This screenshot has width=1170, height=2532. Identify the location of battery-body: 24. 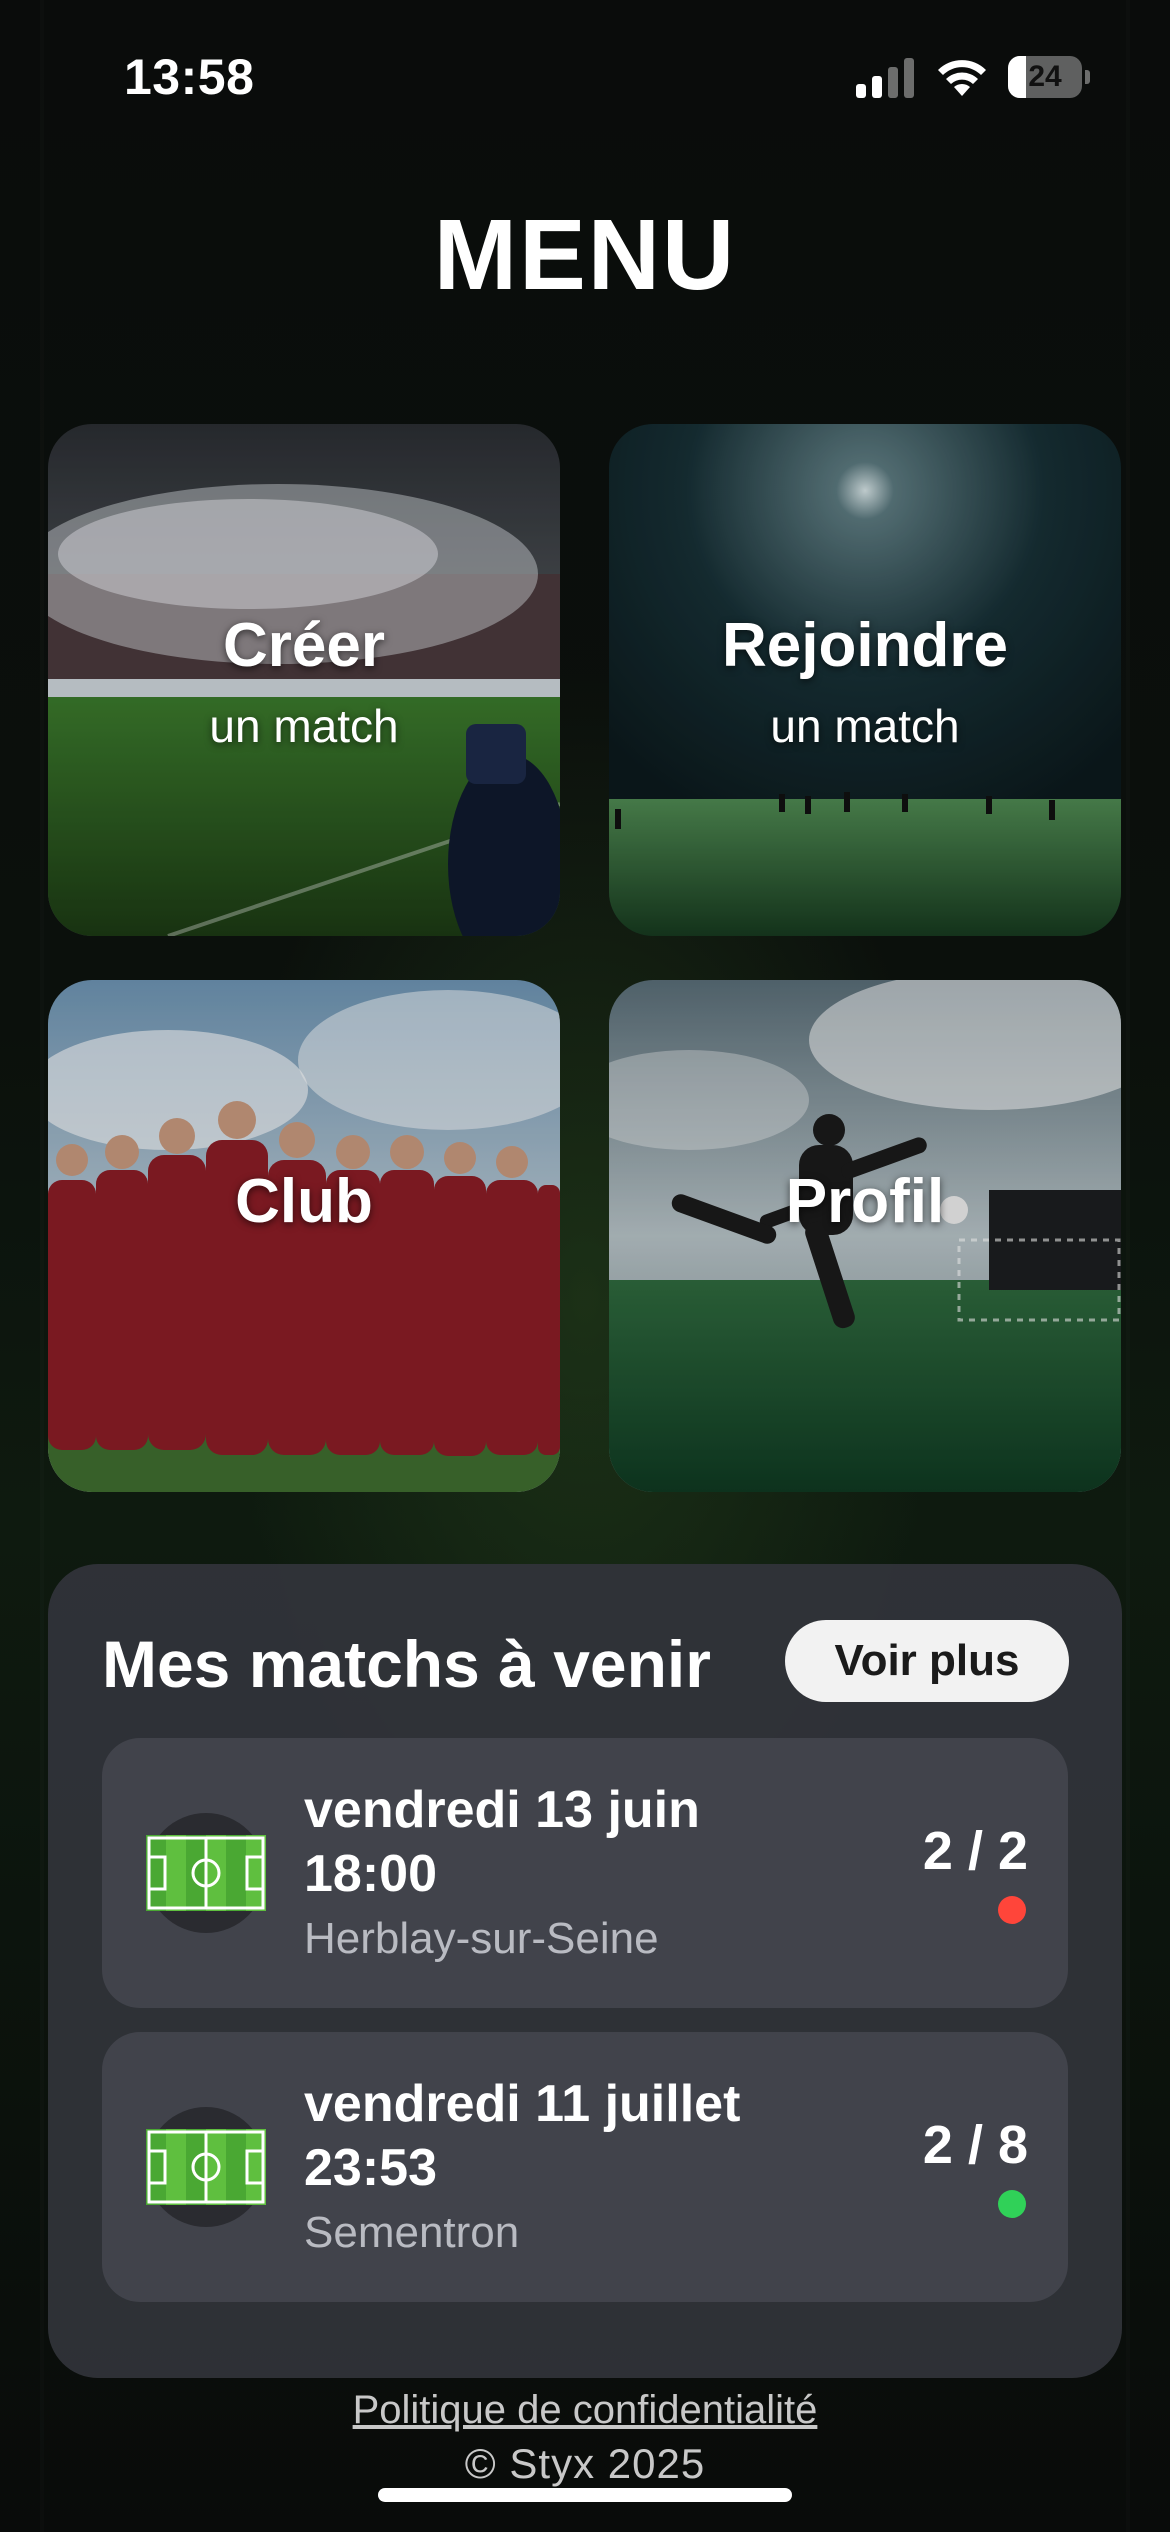
(1045, 77).